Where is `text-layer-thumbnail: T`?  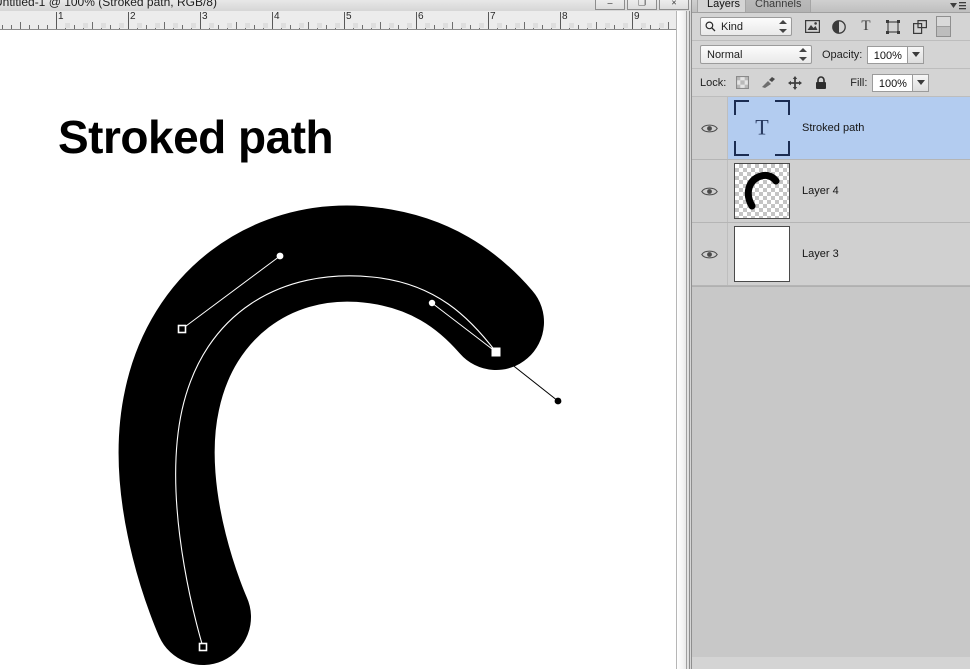
text-layer-thumbnail: T is located at coordinates (762, 128).